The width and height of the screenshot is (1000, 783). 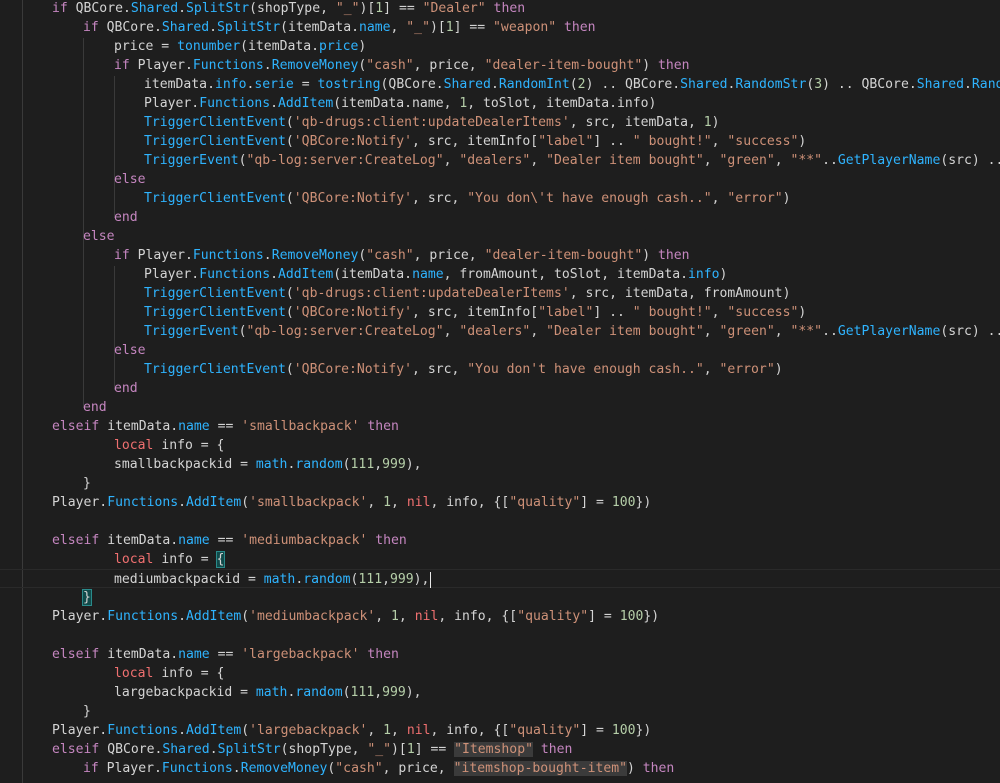 What do you see at coordinates (211, 692) in the screenshot?
I see `code-line: largebackpackid = math.random(111,999),` at bounding box center [211, 692].